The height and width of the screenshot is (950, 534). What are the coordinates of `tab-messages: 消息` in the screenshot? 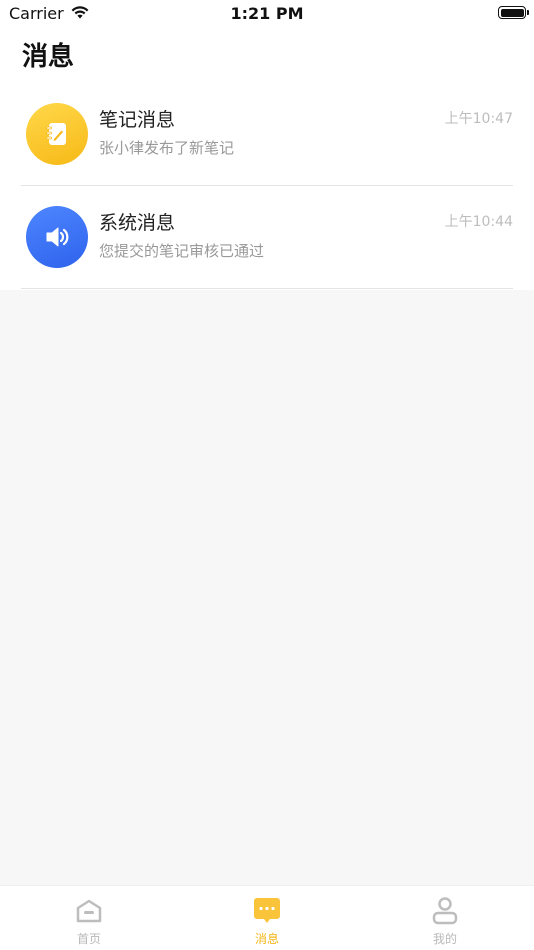 It's located at (267, 918).